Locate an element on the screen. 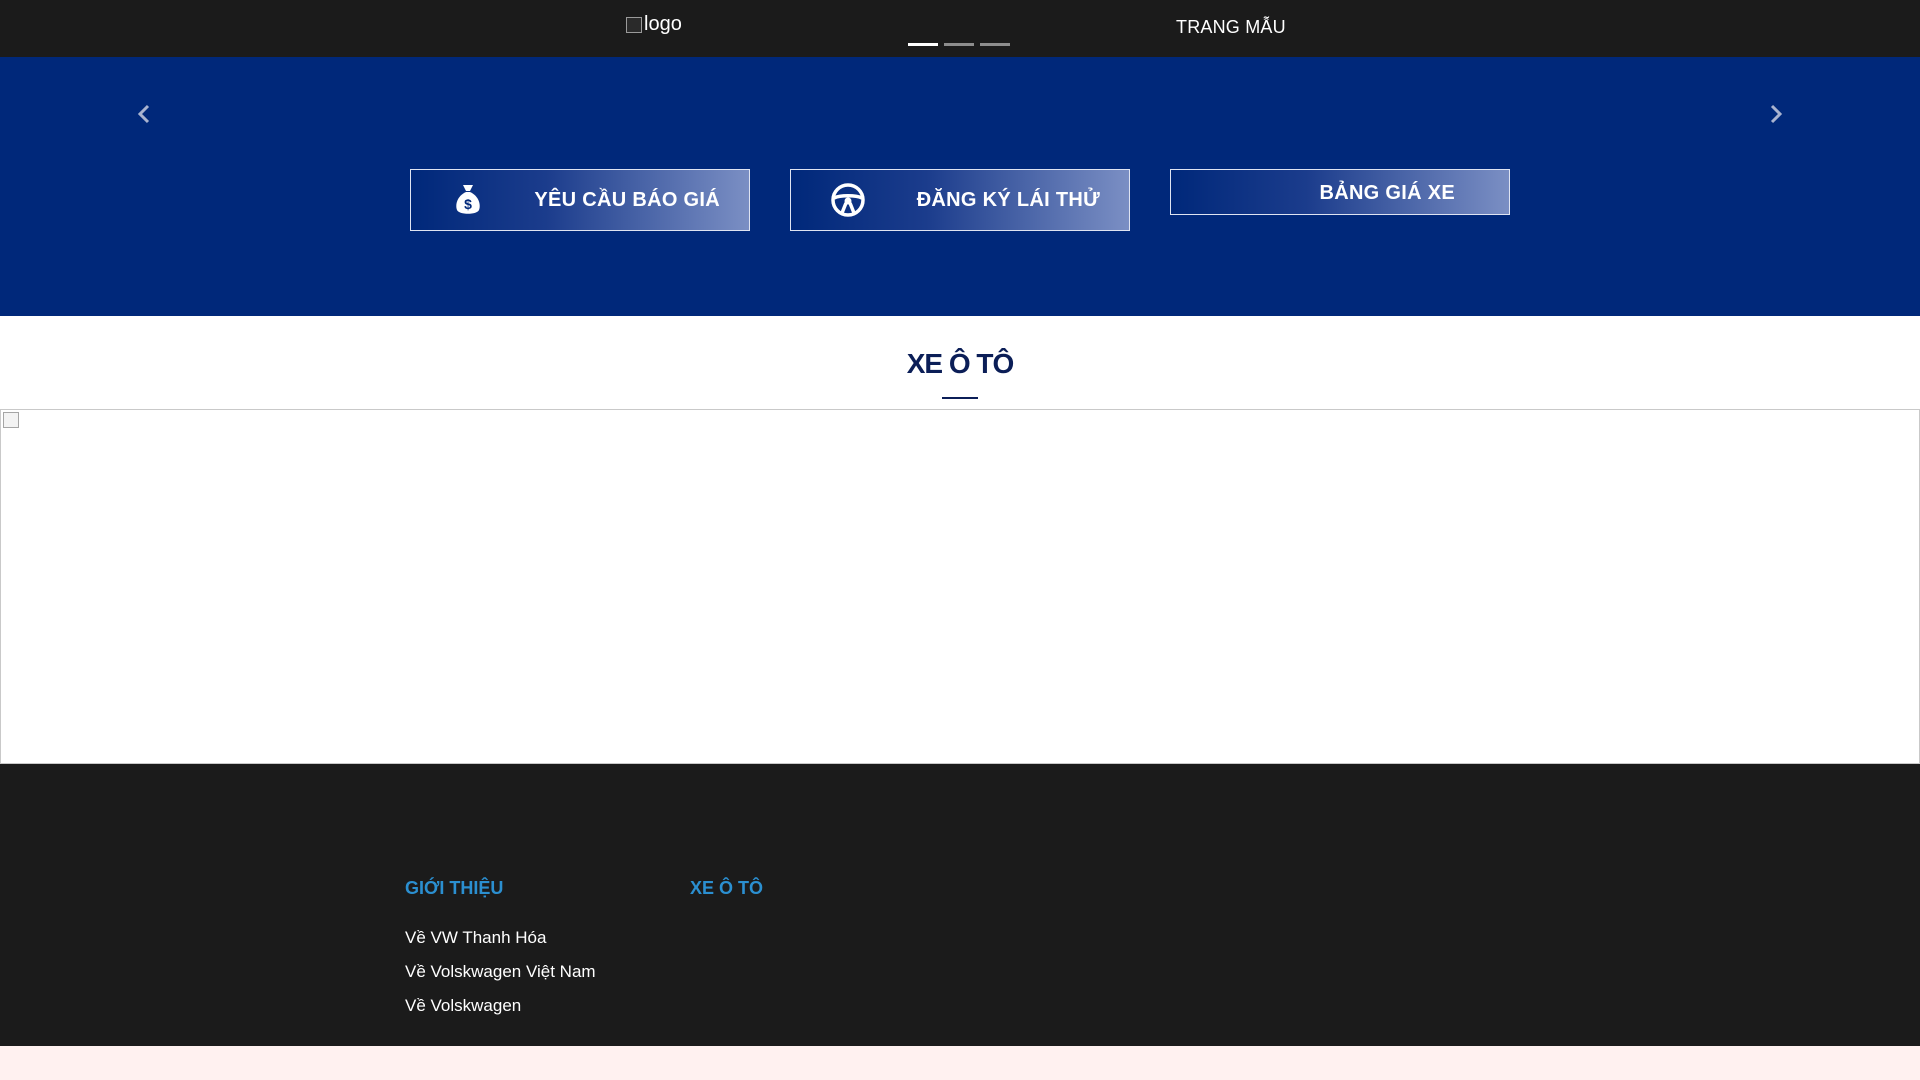 This screenshot has width=1920, height=1080. footer-heading-about: GIỚI THIỆU is located at coordinates (454, 888).